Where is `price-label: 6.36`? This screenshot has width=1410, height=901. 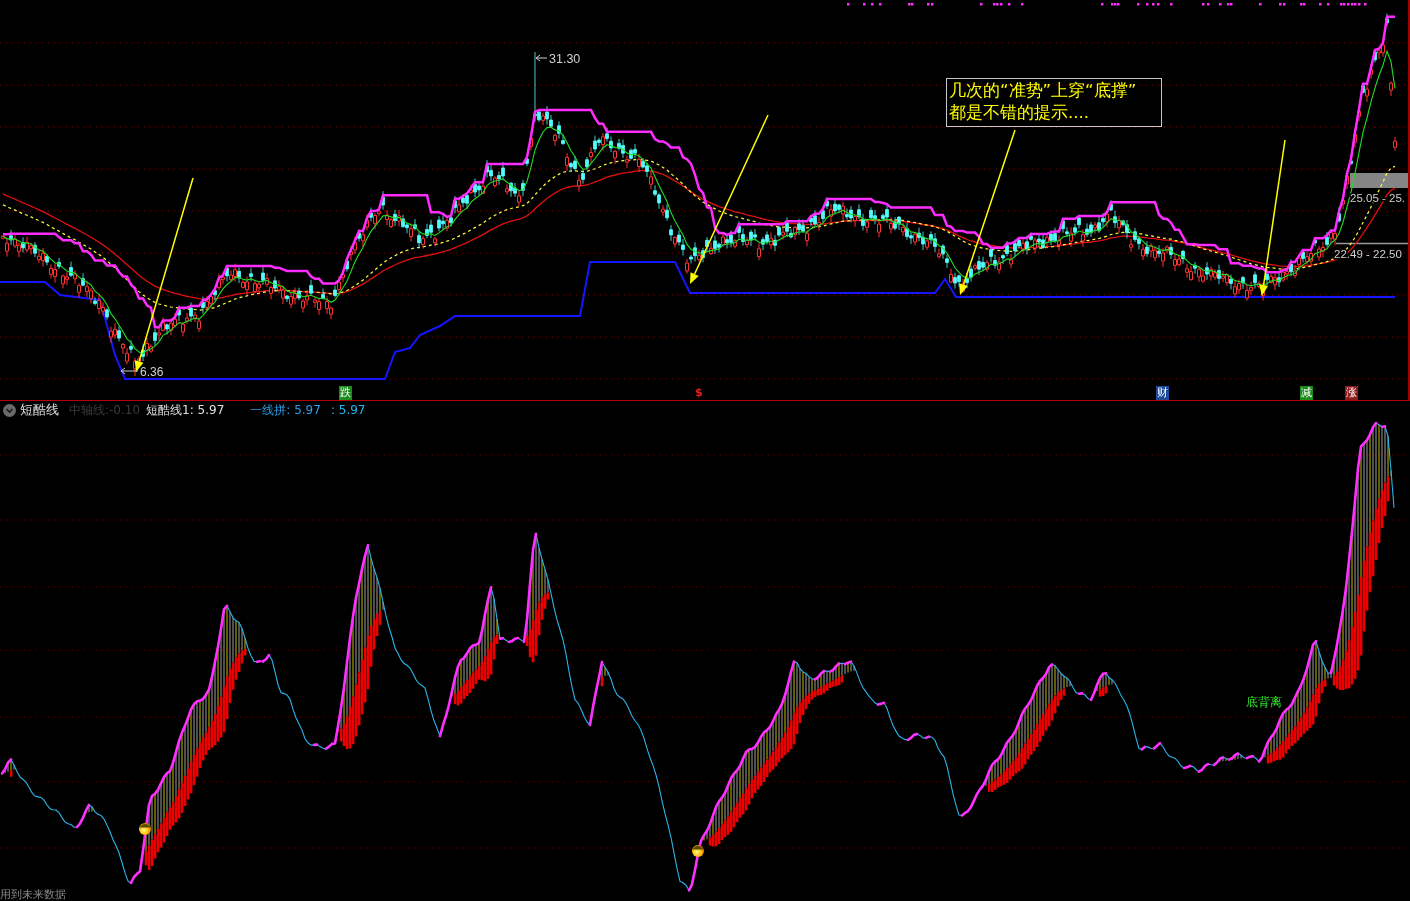
price-label: 6.36 is located at coordinates (152, 372).